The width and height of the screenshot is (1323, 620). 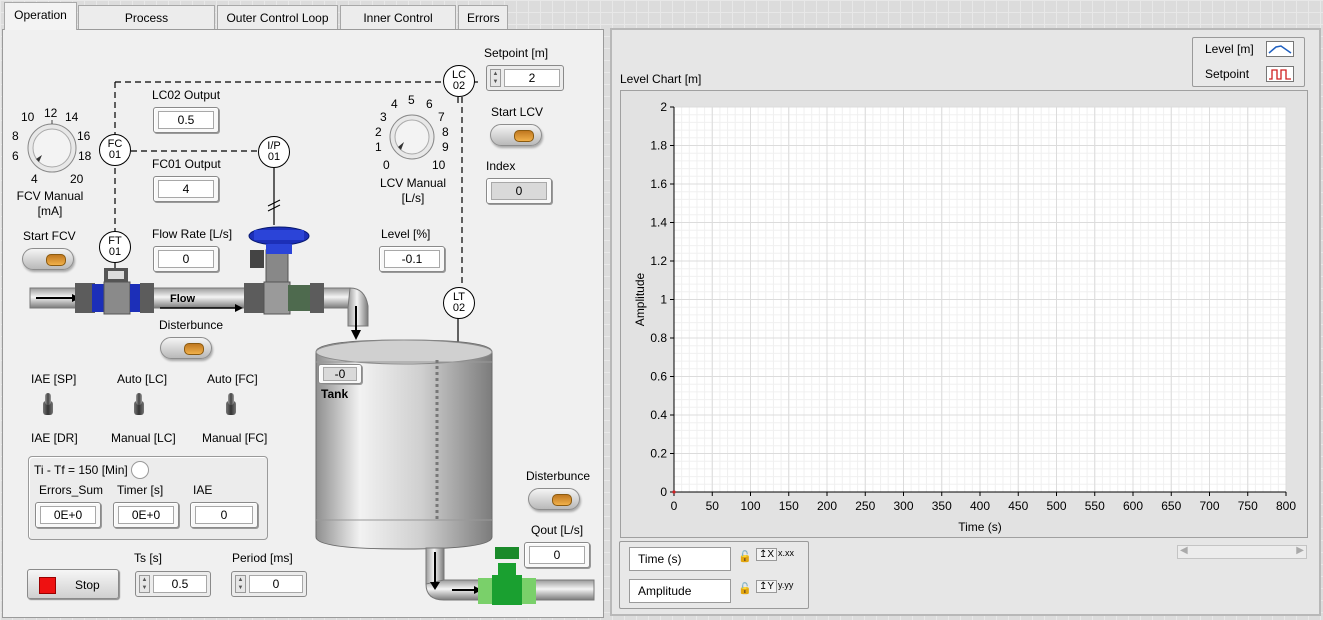 I want to click on qout-label: Qout [L/s], so click(x=557, y=530).